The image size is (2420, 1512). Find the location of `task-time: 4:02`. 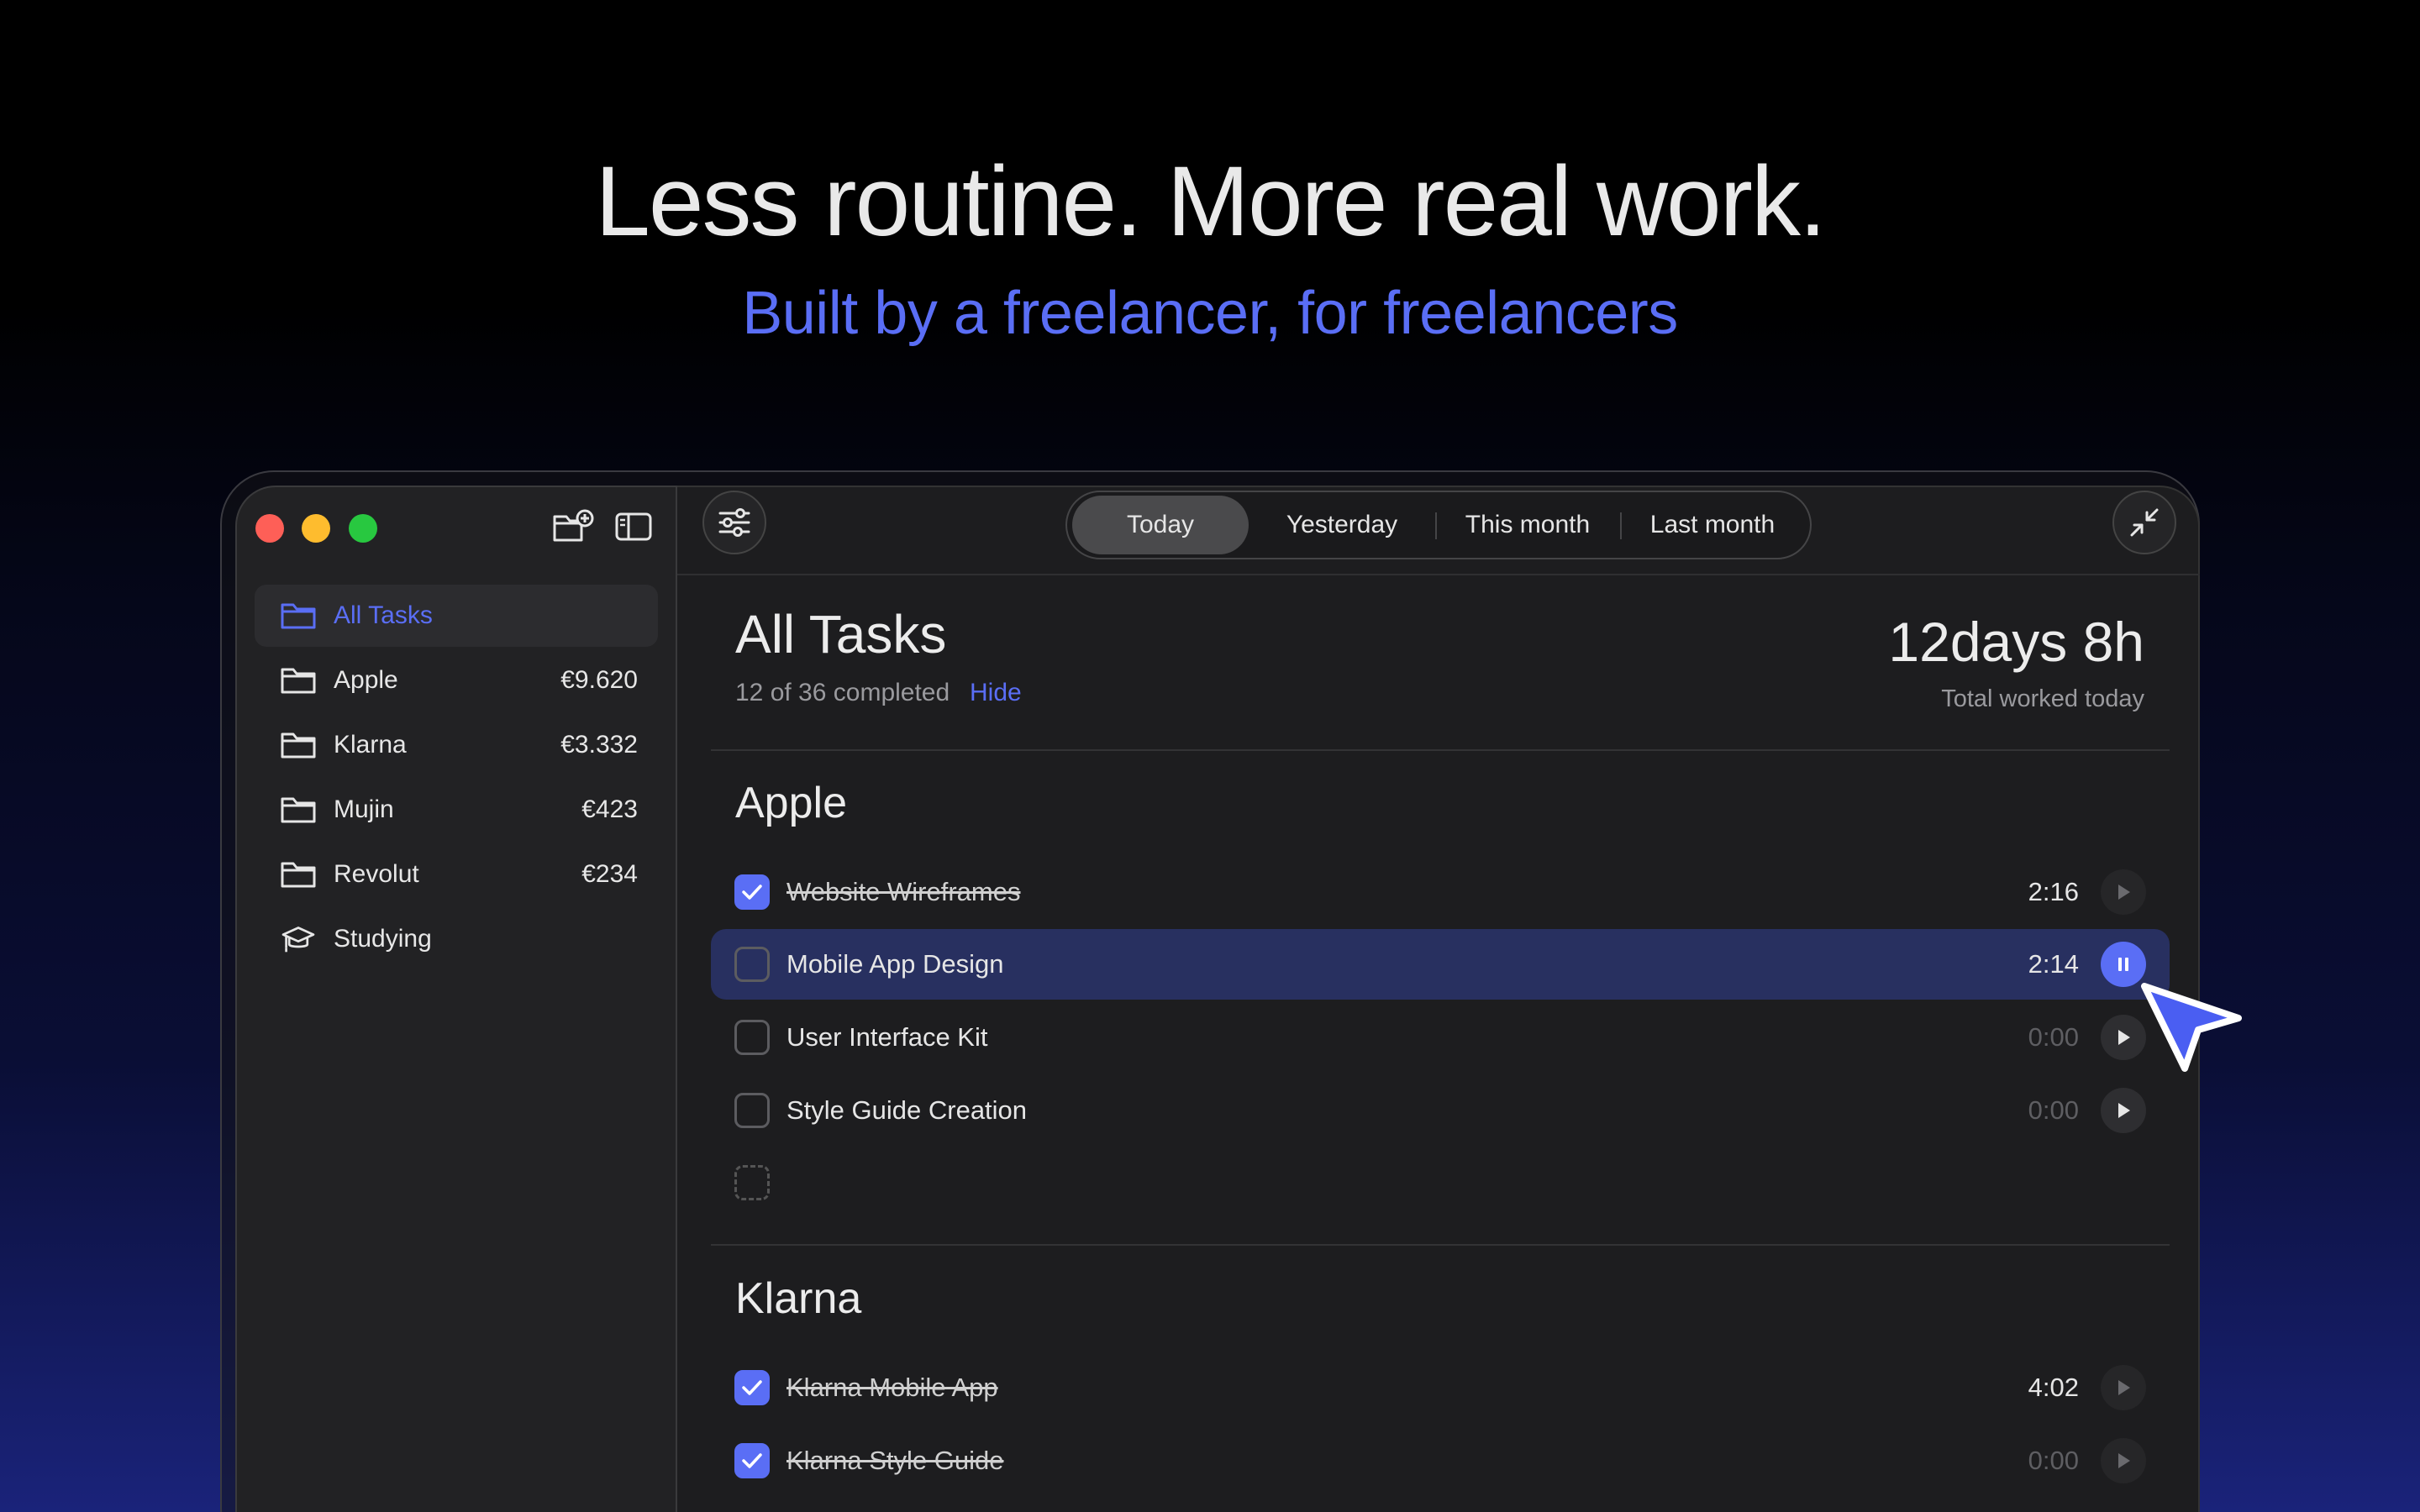

task-time: 4:02 is located at coordinates (2053, 1387).